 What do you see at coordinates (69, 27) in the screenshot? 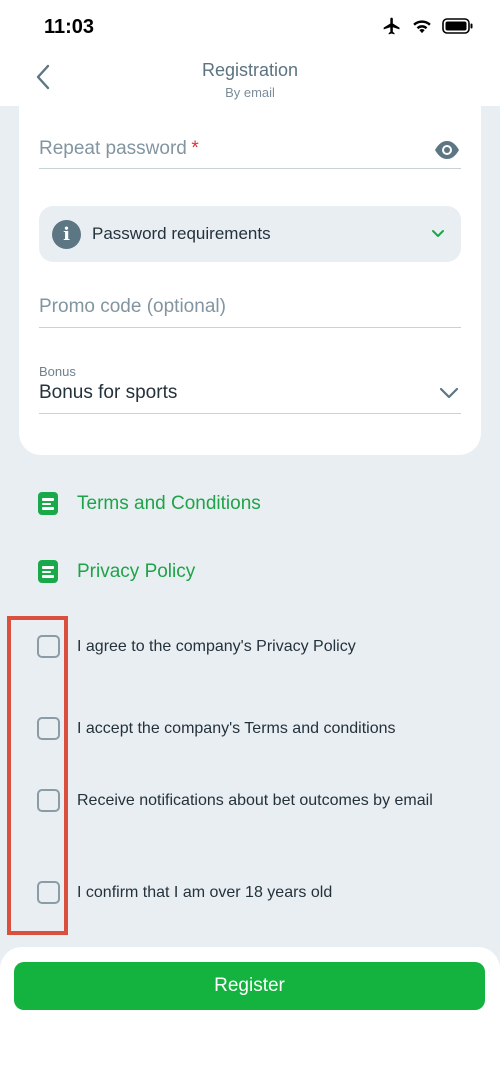
I see `status-time: 11:03` at bounding box center [69, 27].